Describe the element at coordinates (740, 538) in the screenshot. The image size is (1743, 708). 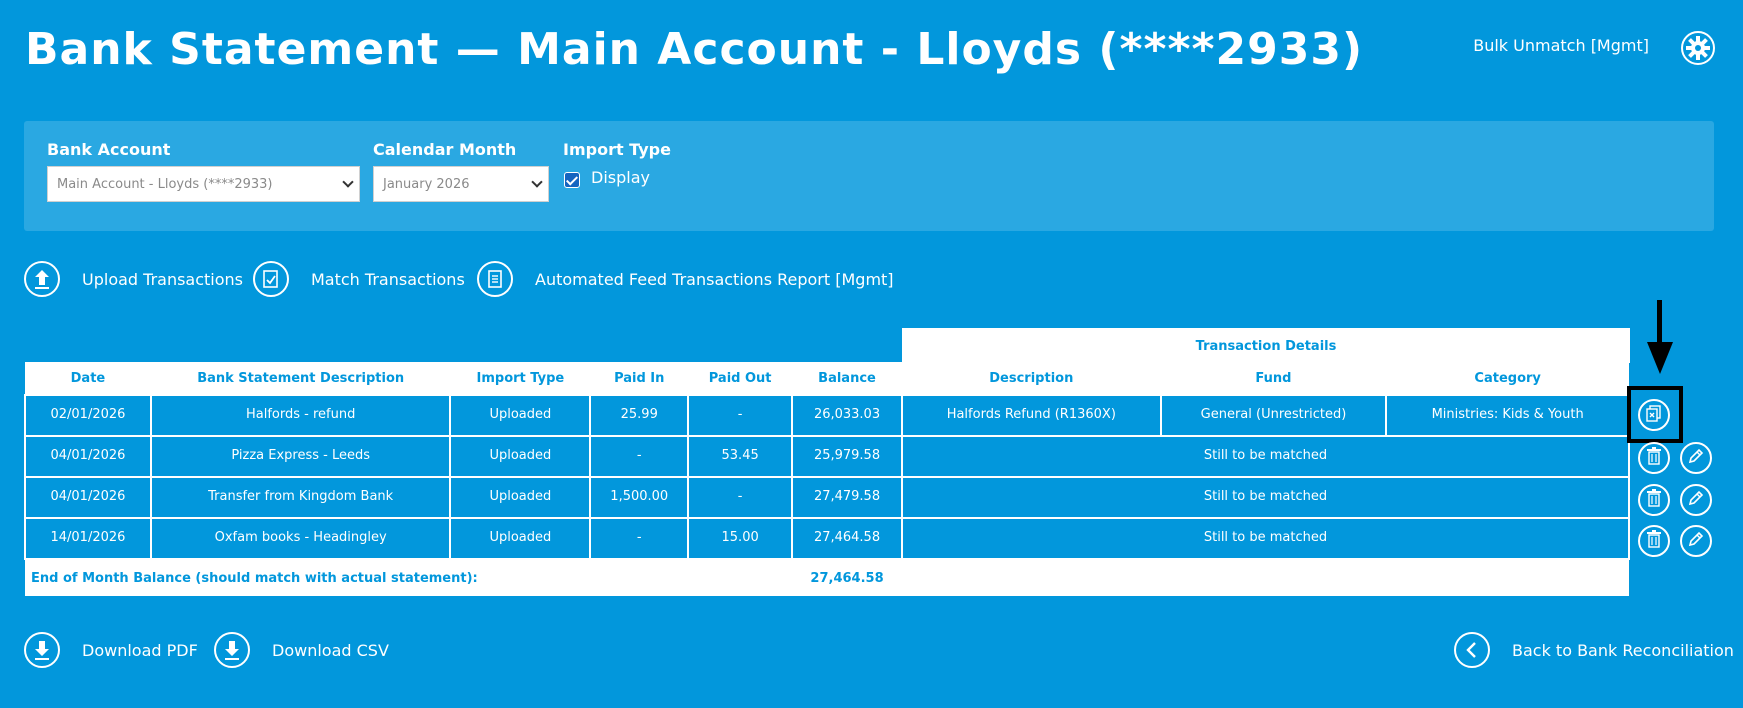
I see `cell-paid-out: 15.00` at that location.